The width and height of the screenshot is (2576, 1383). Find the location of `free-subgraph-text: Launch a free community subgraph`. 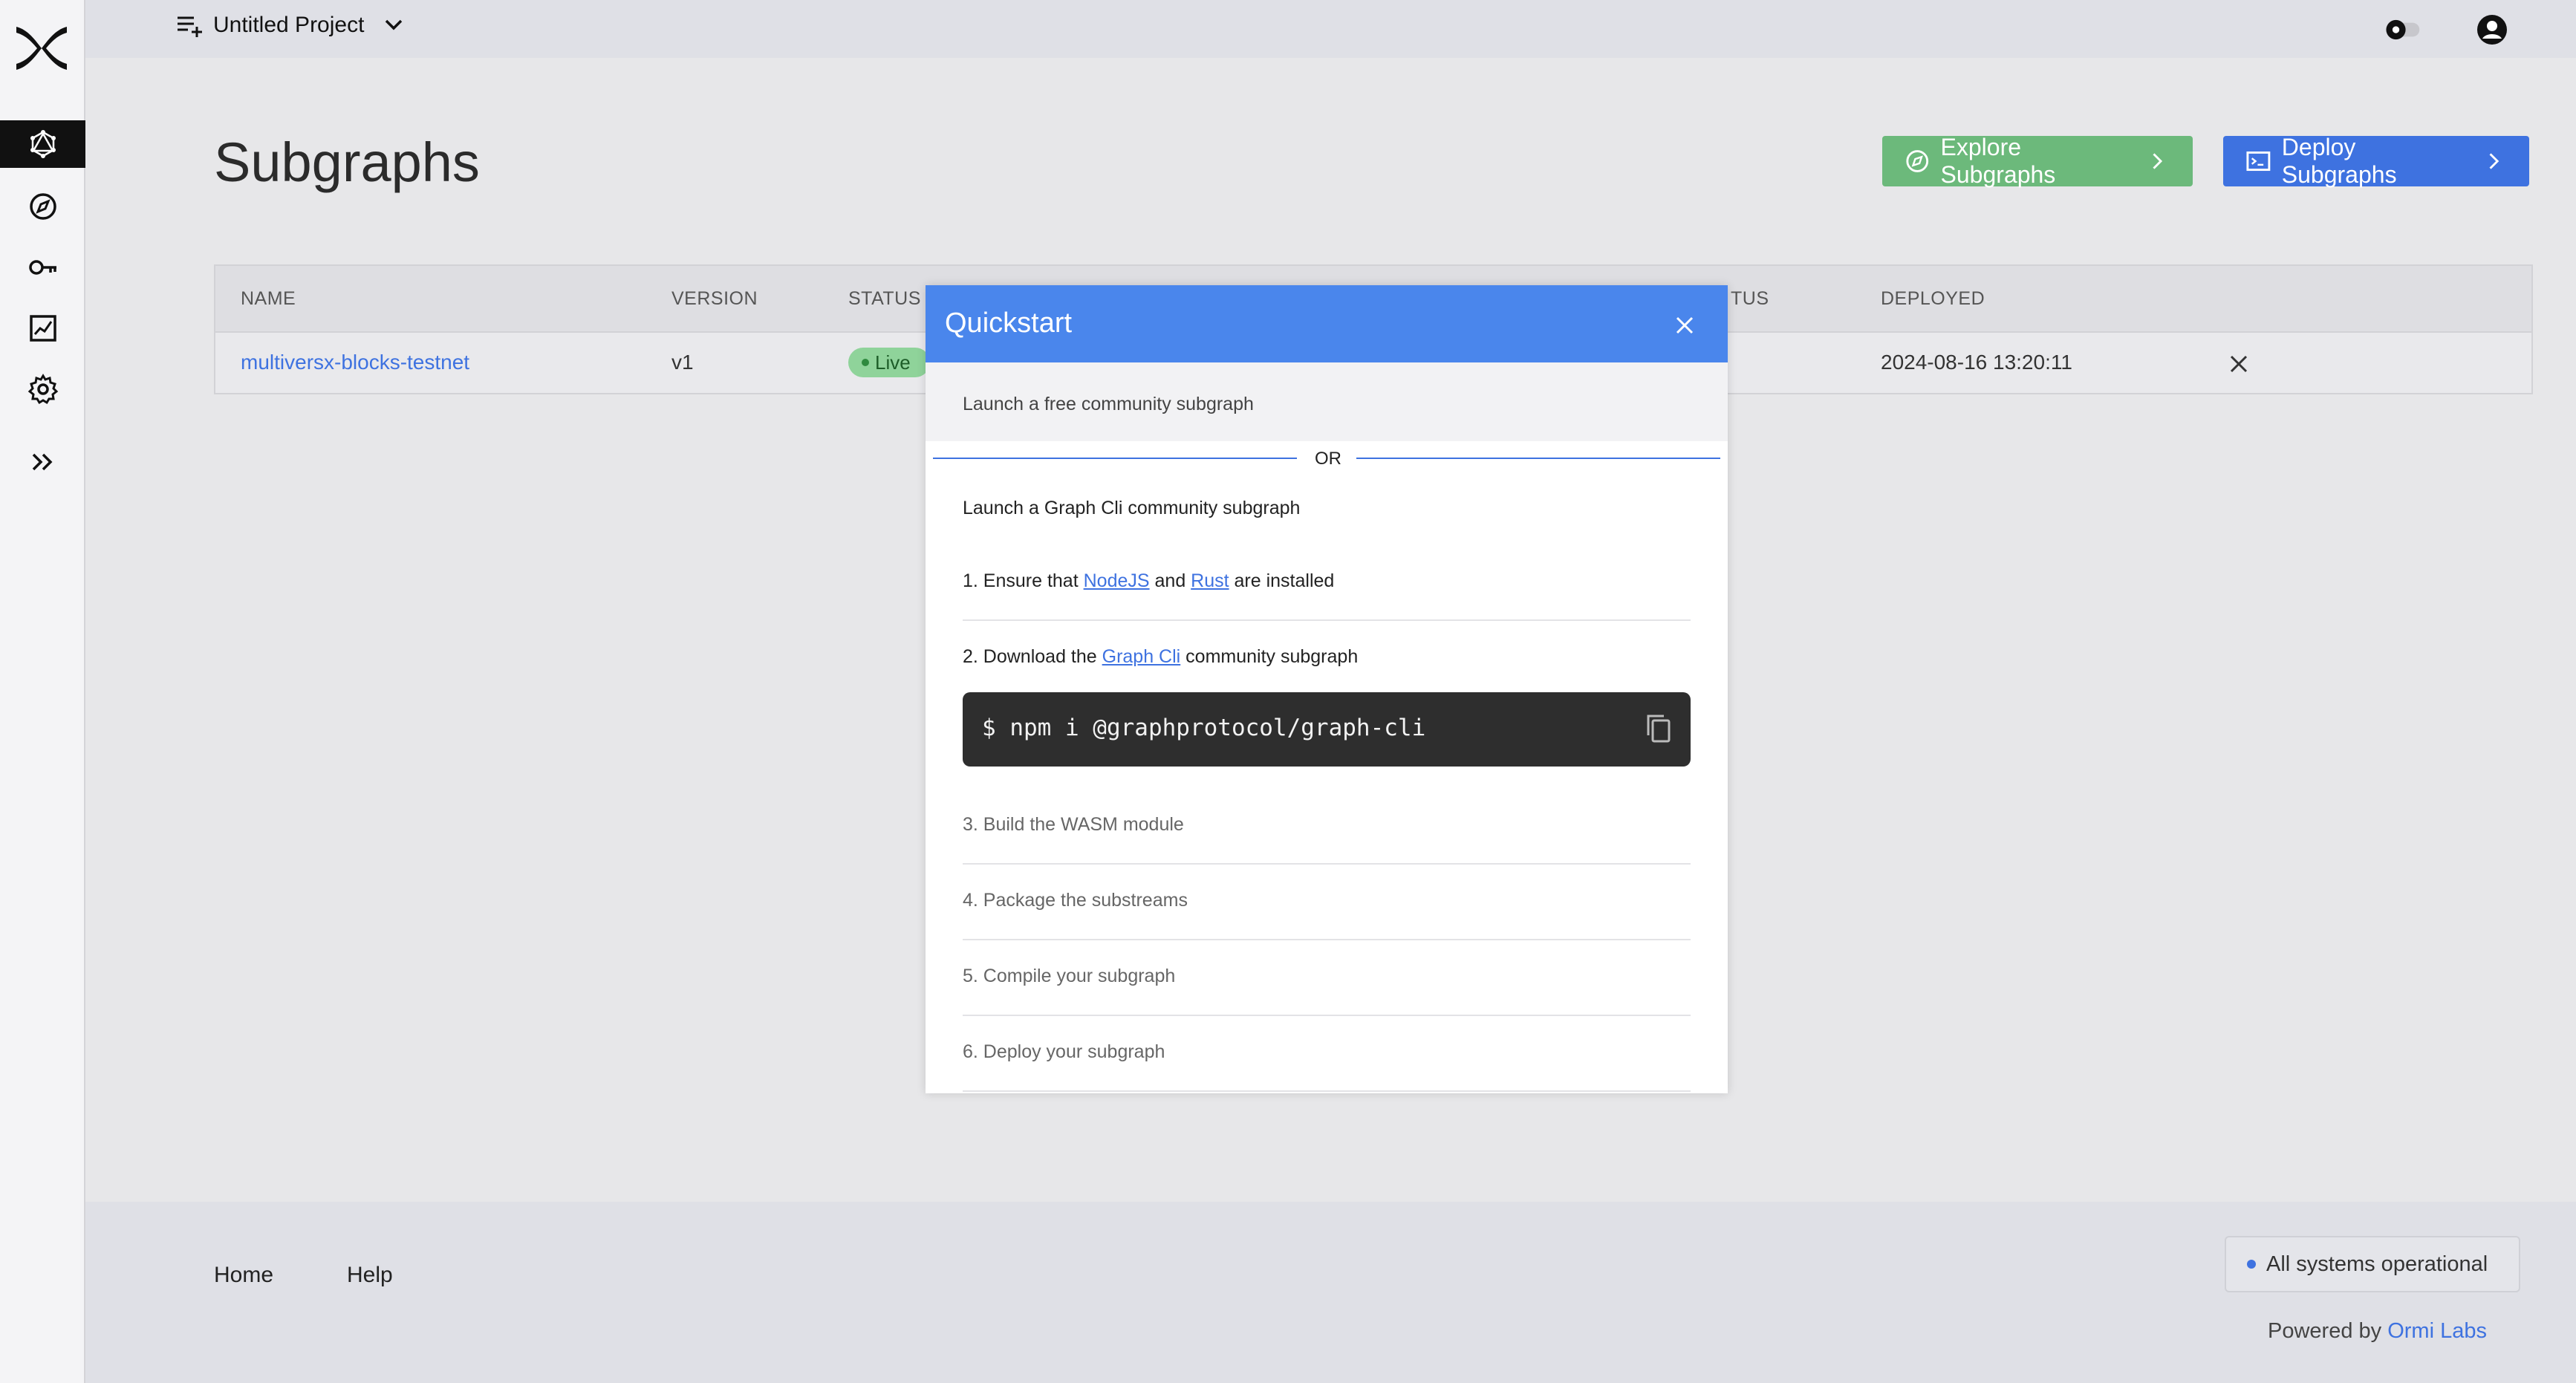

free-subgraph-text: Launch a free community subgraph is located at coordinates (1108, 404).